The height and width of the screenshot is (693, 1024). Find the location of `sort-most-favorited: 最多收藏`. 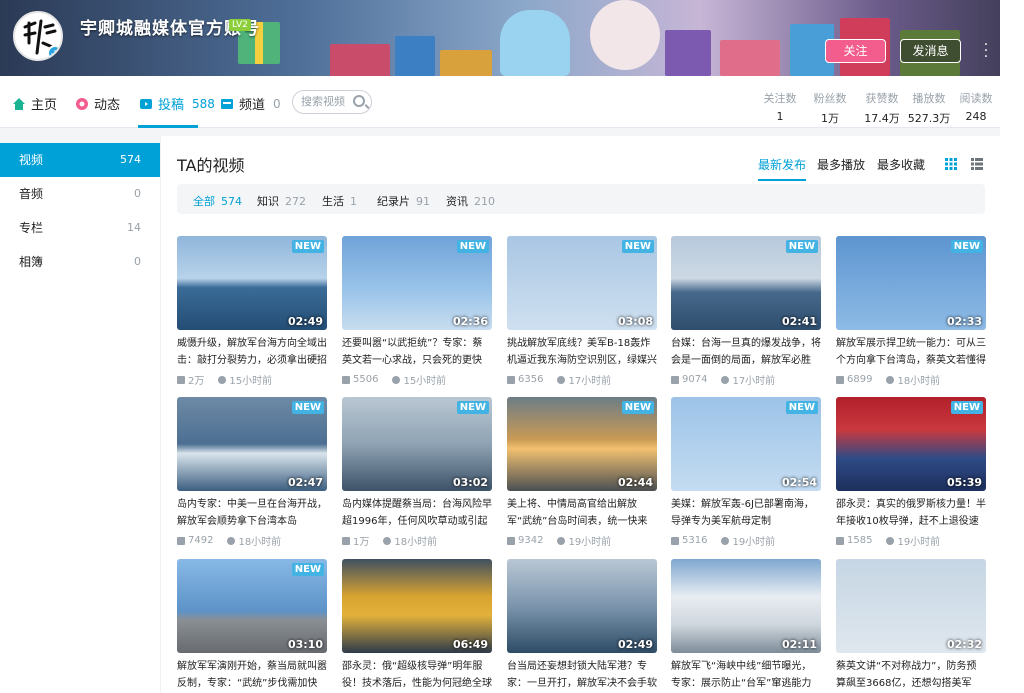

sort-most-favorited: 最多收藏 is located at coordinates (901, 164).